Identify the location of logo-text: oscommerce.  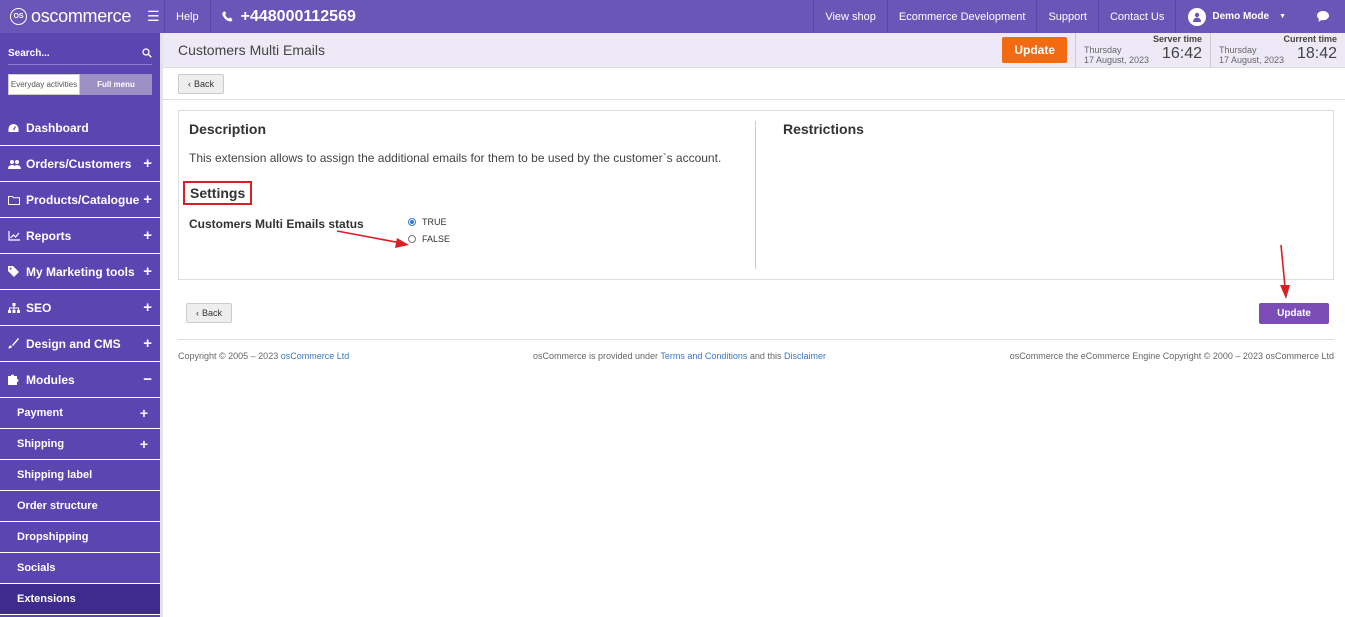
(81, 16).